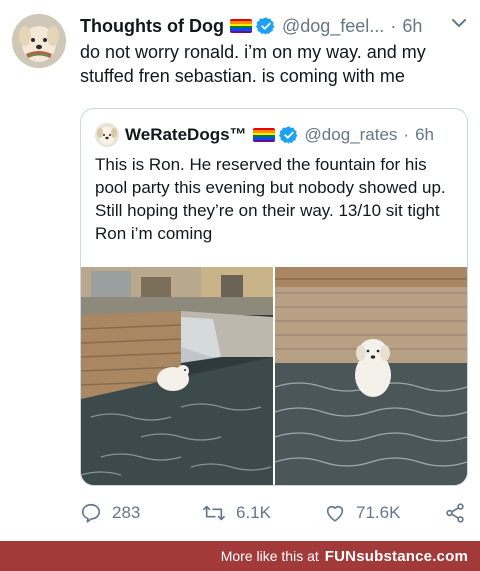  I want to click on tweet-header: Thoughts of Dog @dog_feel... · 6h, so click(274, 26).